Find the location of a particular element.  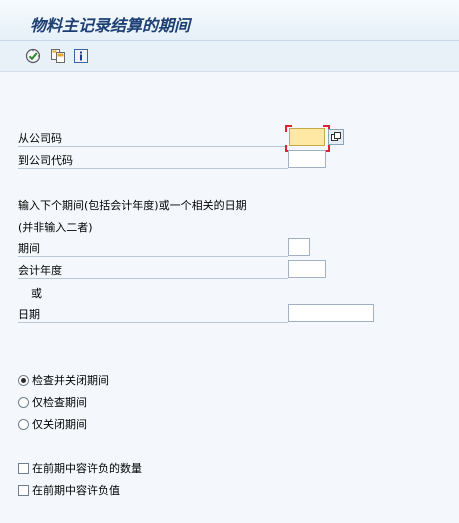

info-icon is located at coordinates (81, 56).